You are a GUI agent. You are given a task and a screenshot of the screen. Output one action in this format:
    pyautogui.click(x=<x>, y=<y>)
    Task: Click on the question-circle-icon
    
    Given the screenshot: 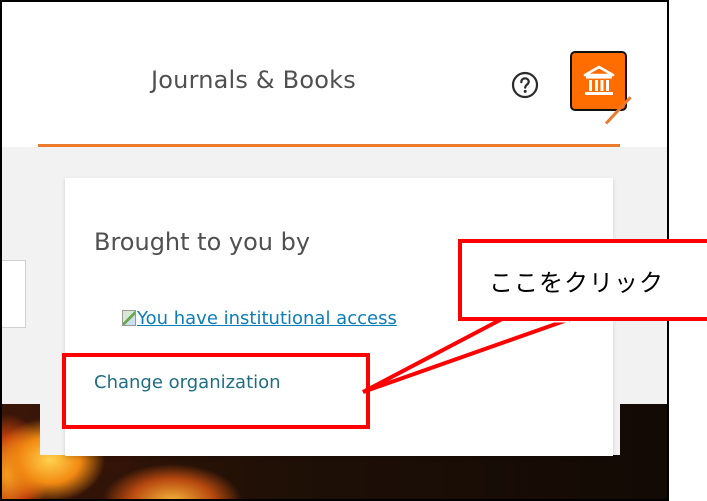 What is the action you would take?
    pyautogui.click(x=525, y=85)
    